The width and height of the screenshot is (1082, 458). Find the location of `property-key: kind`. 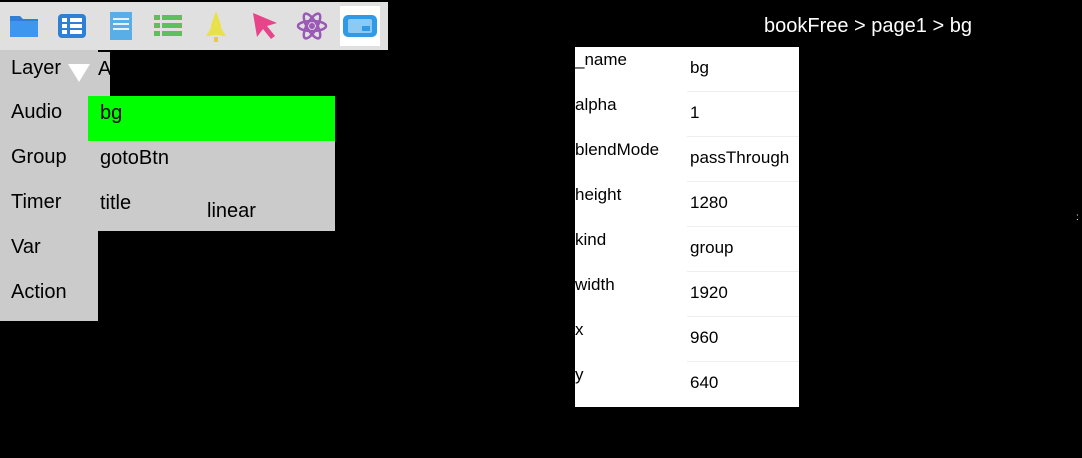

property-key: kind is located at coordinates (591, 239).